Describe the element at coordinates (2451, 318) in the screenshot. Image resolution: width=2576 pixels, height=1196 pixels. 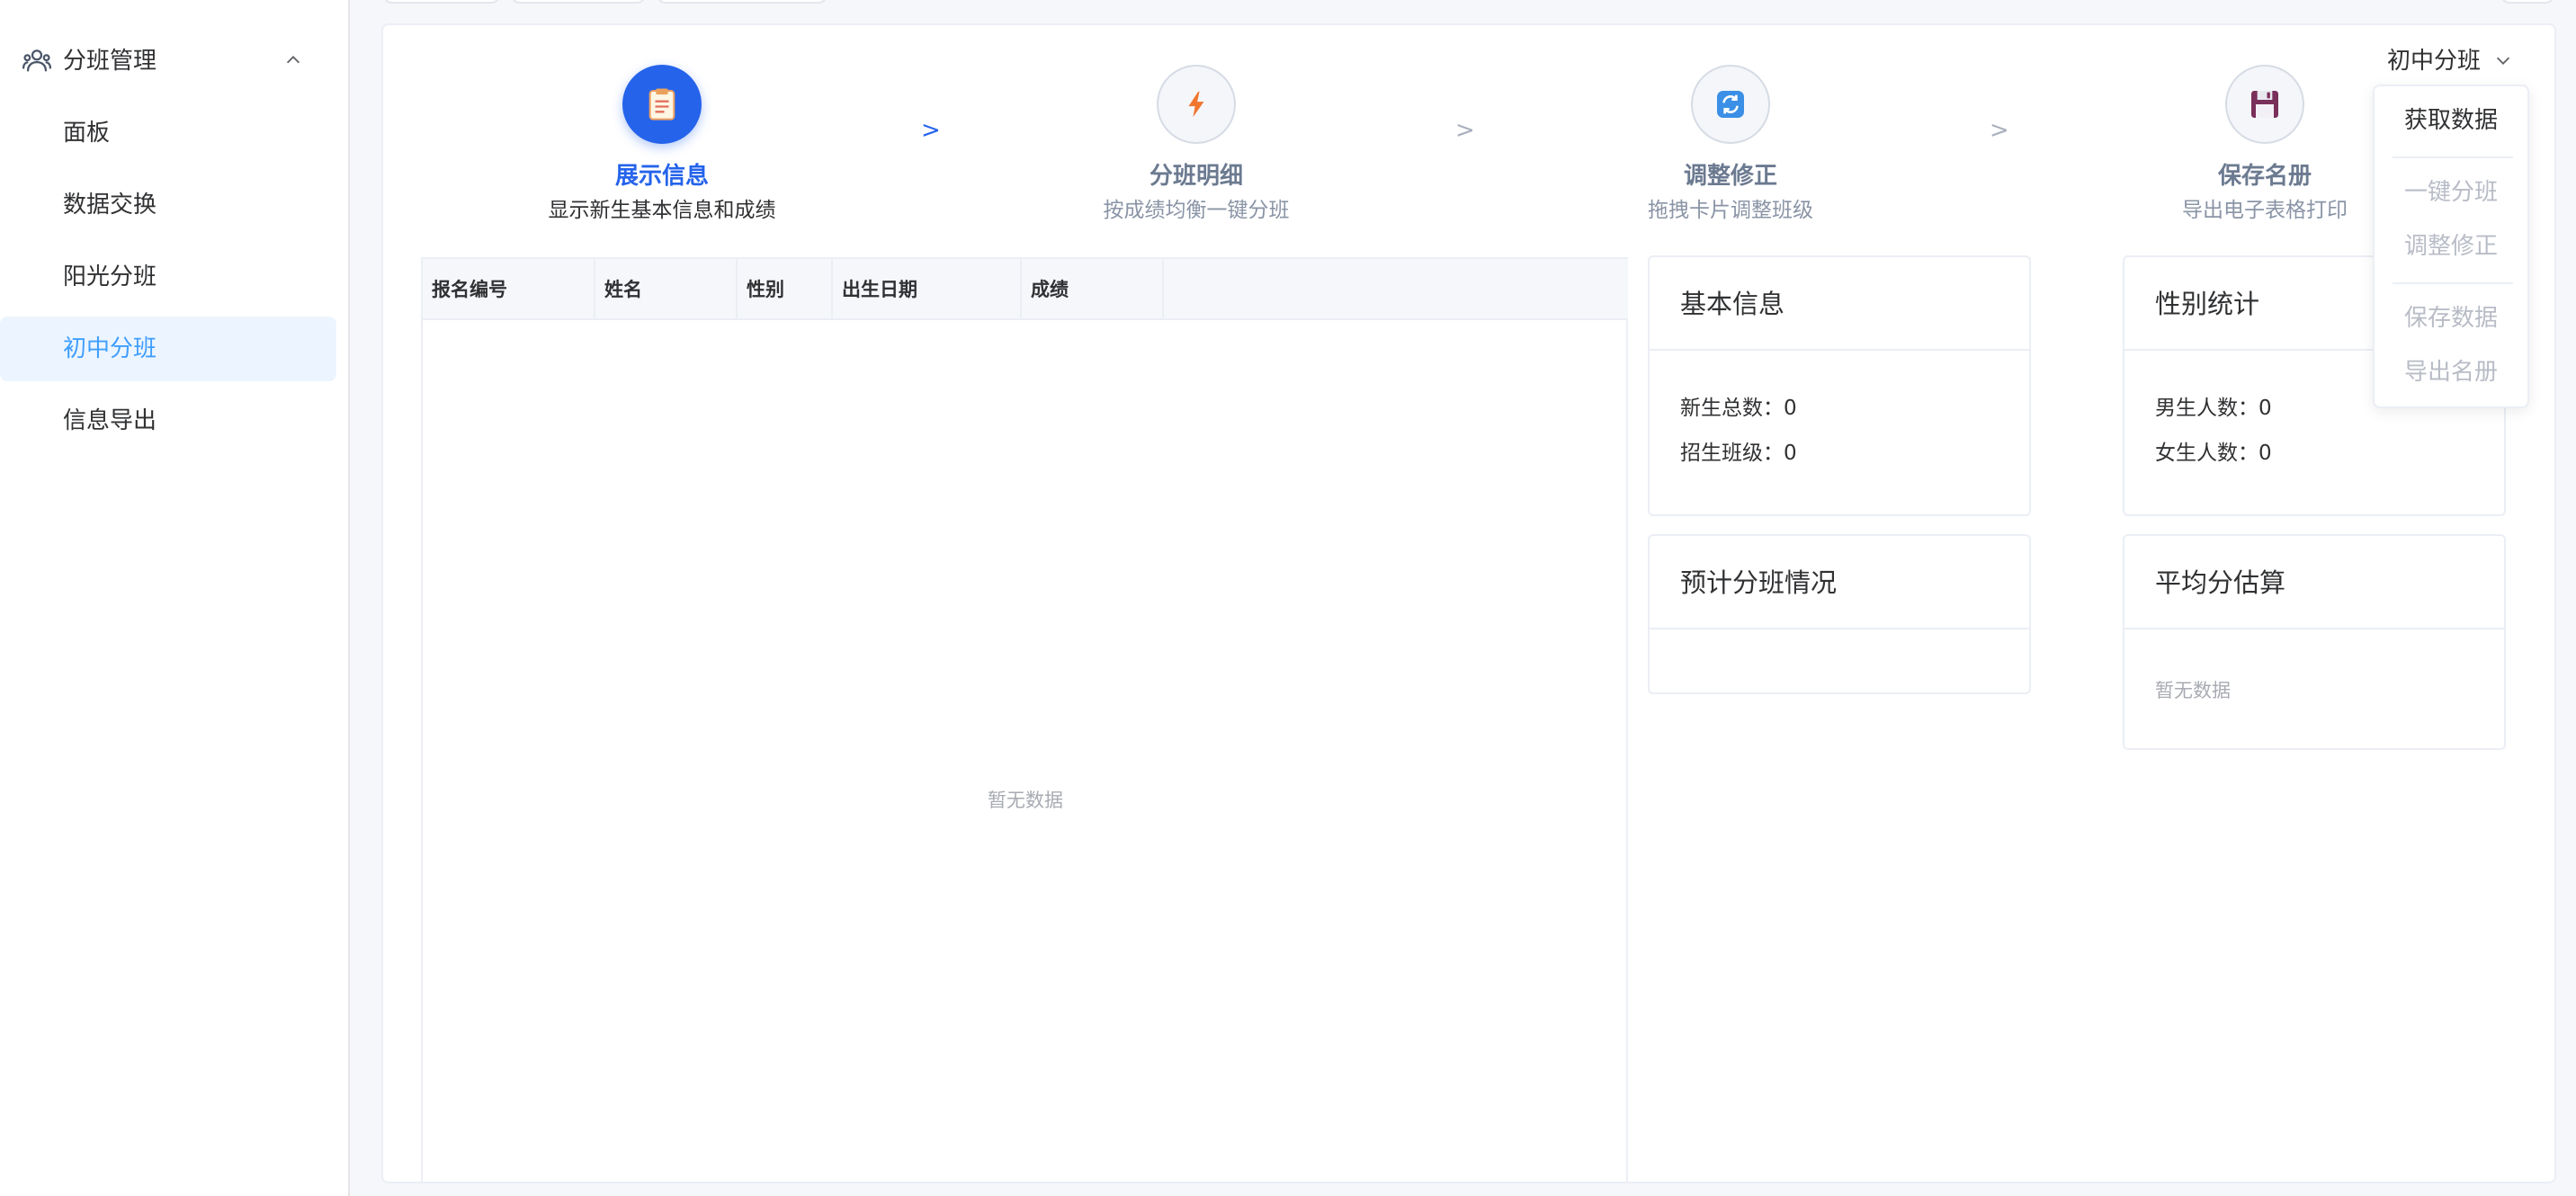
I see `menu-item-save-data: 保存数据` at that location.